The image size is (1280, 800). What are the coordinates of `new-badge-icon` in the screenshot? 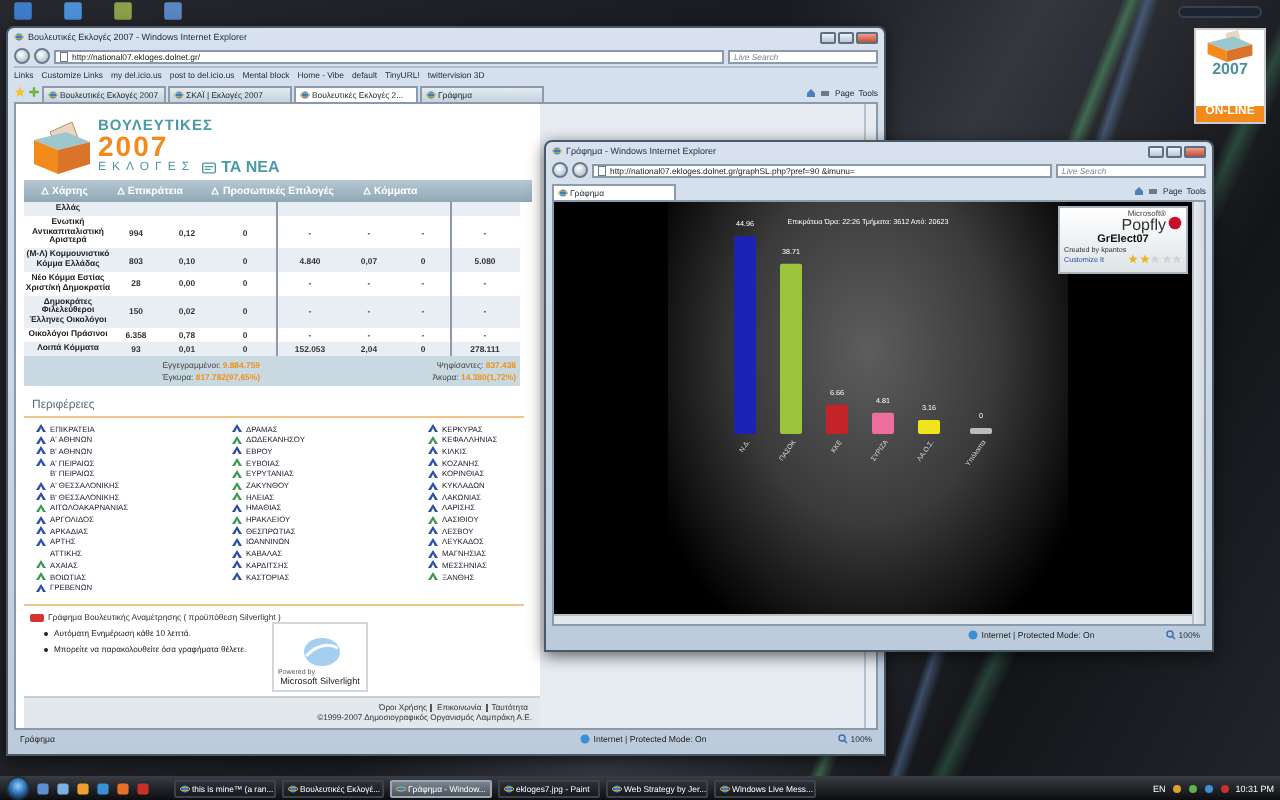 It's located at (37, 617).